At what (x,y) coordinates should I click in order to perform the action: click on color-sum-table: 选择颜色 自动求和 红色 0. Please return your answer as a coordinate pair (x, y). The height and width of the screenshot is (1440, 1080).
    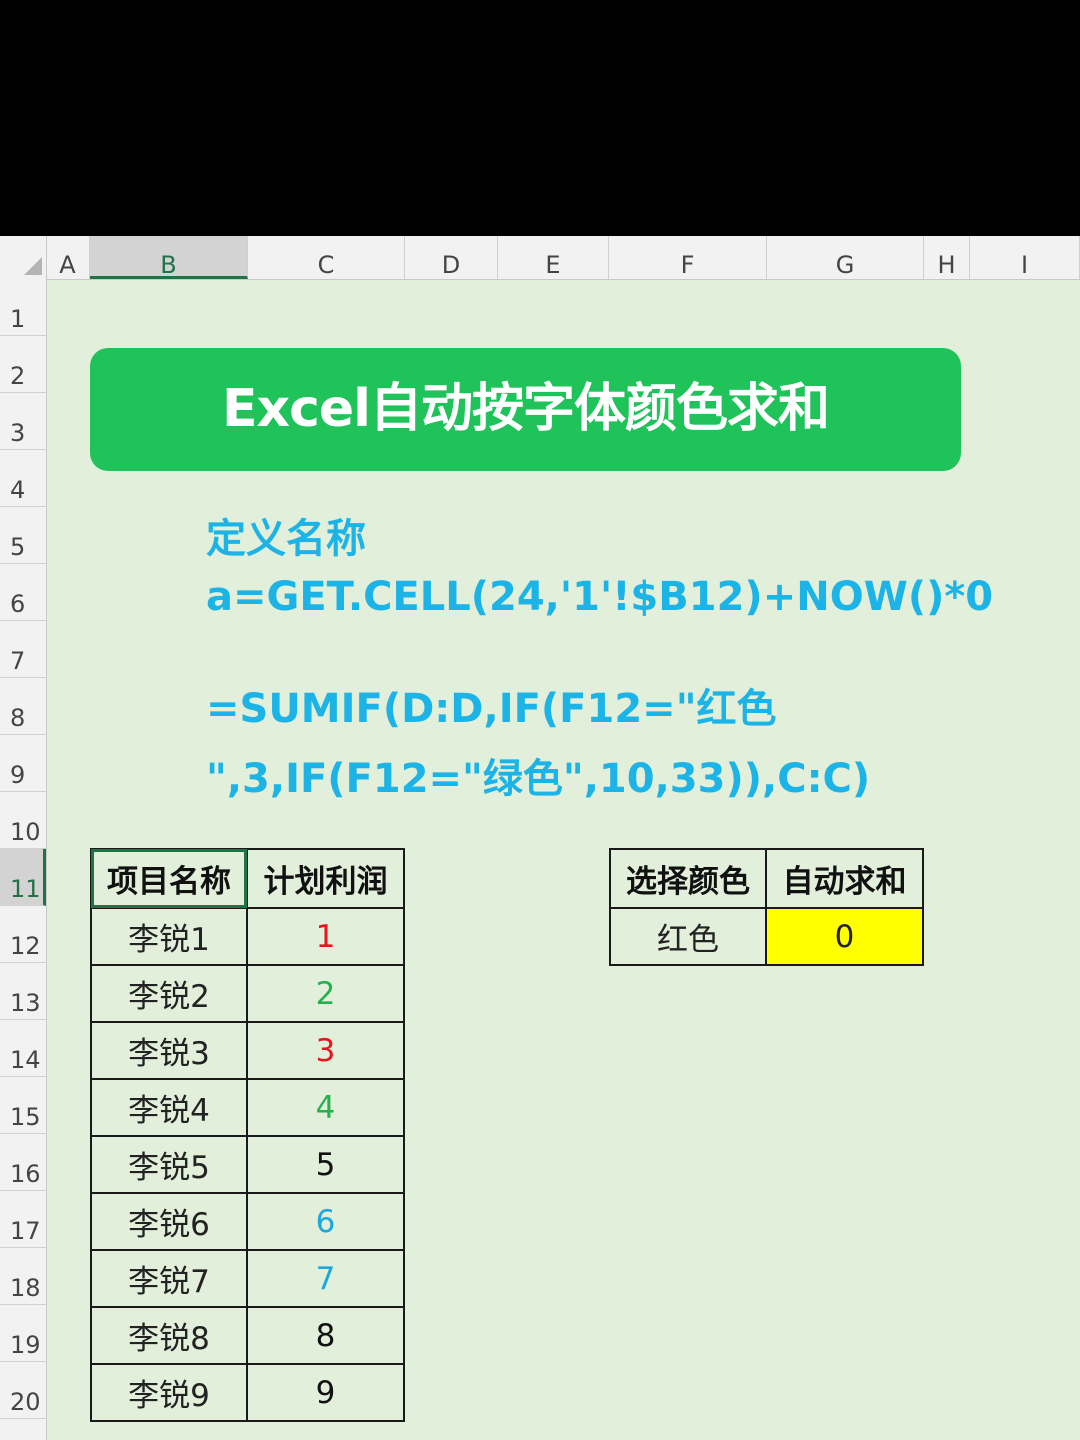
    Looking at the image, I should click on (766, 907).